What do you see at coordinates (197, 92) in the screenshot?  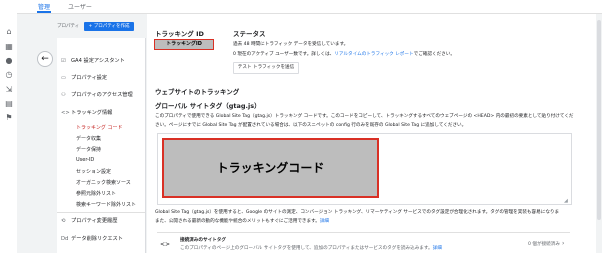 I see `website-tracking-heading: ウェブサイトのトラッキング` at bounding box center [197, 92].